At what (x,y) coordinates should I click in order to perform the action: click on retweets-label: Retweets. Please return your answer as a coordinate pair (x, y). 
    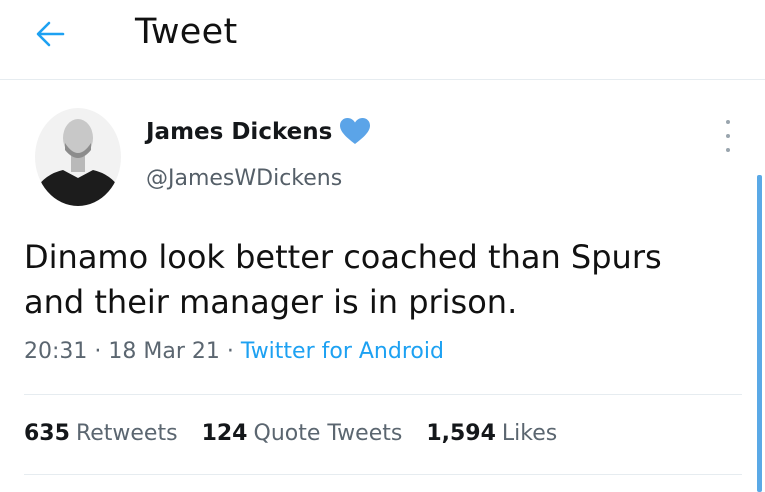
    Looking at the image, I should click on (126, 433).